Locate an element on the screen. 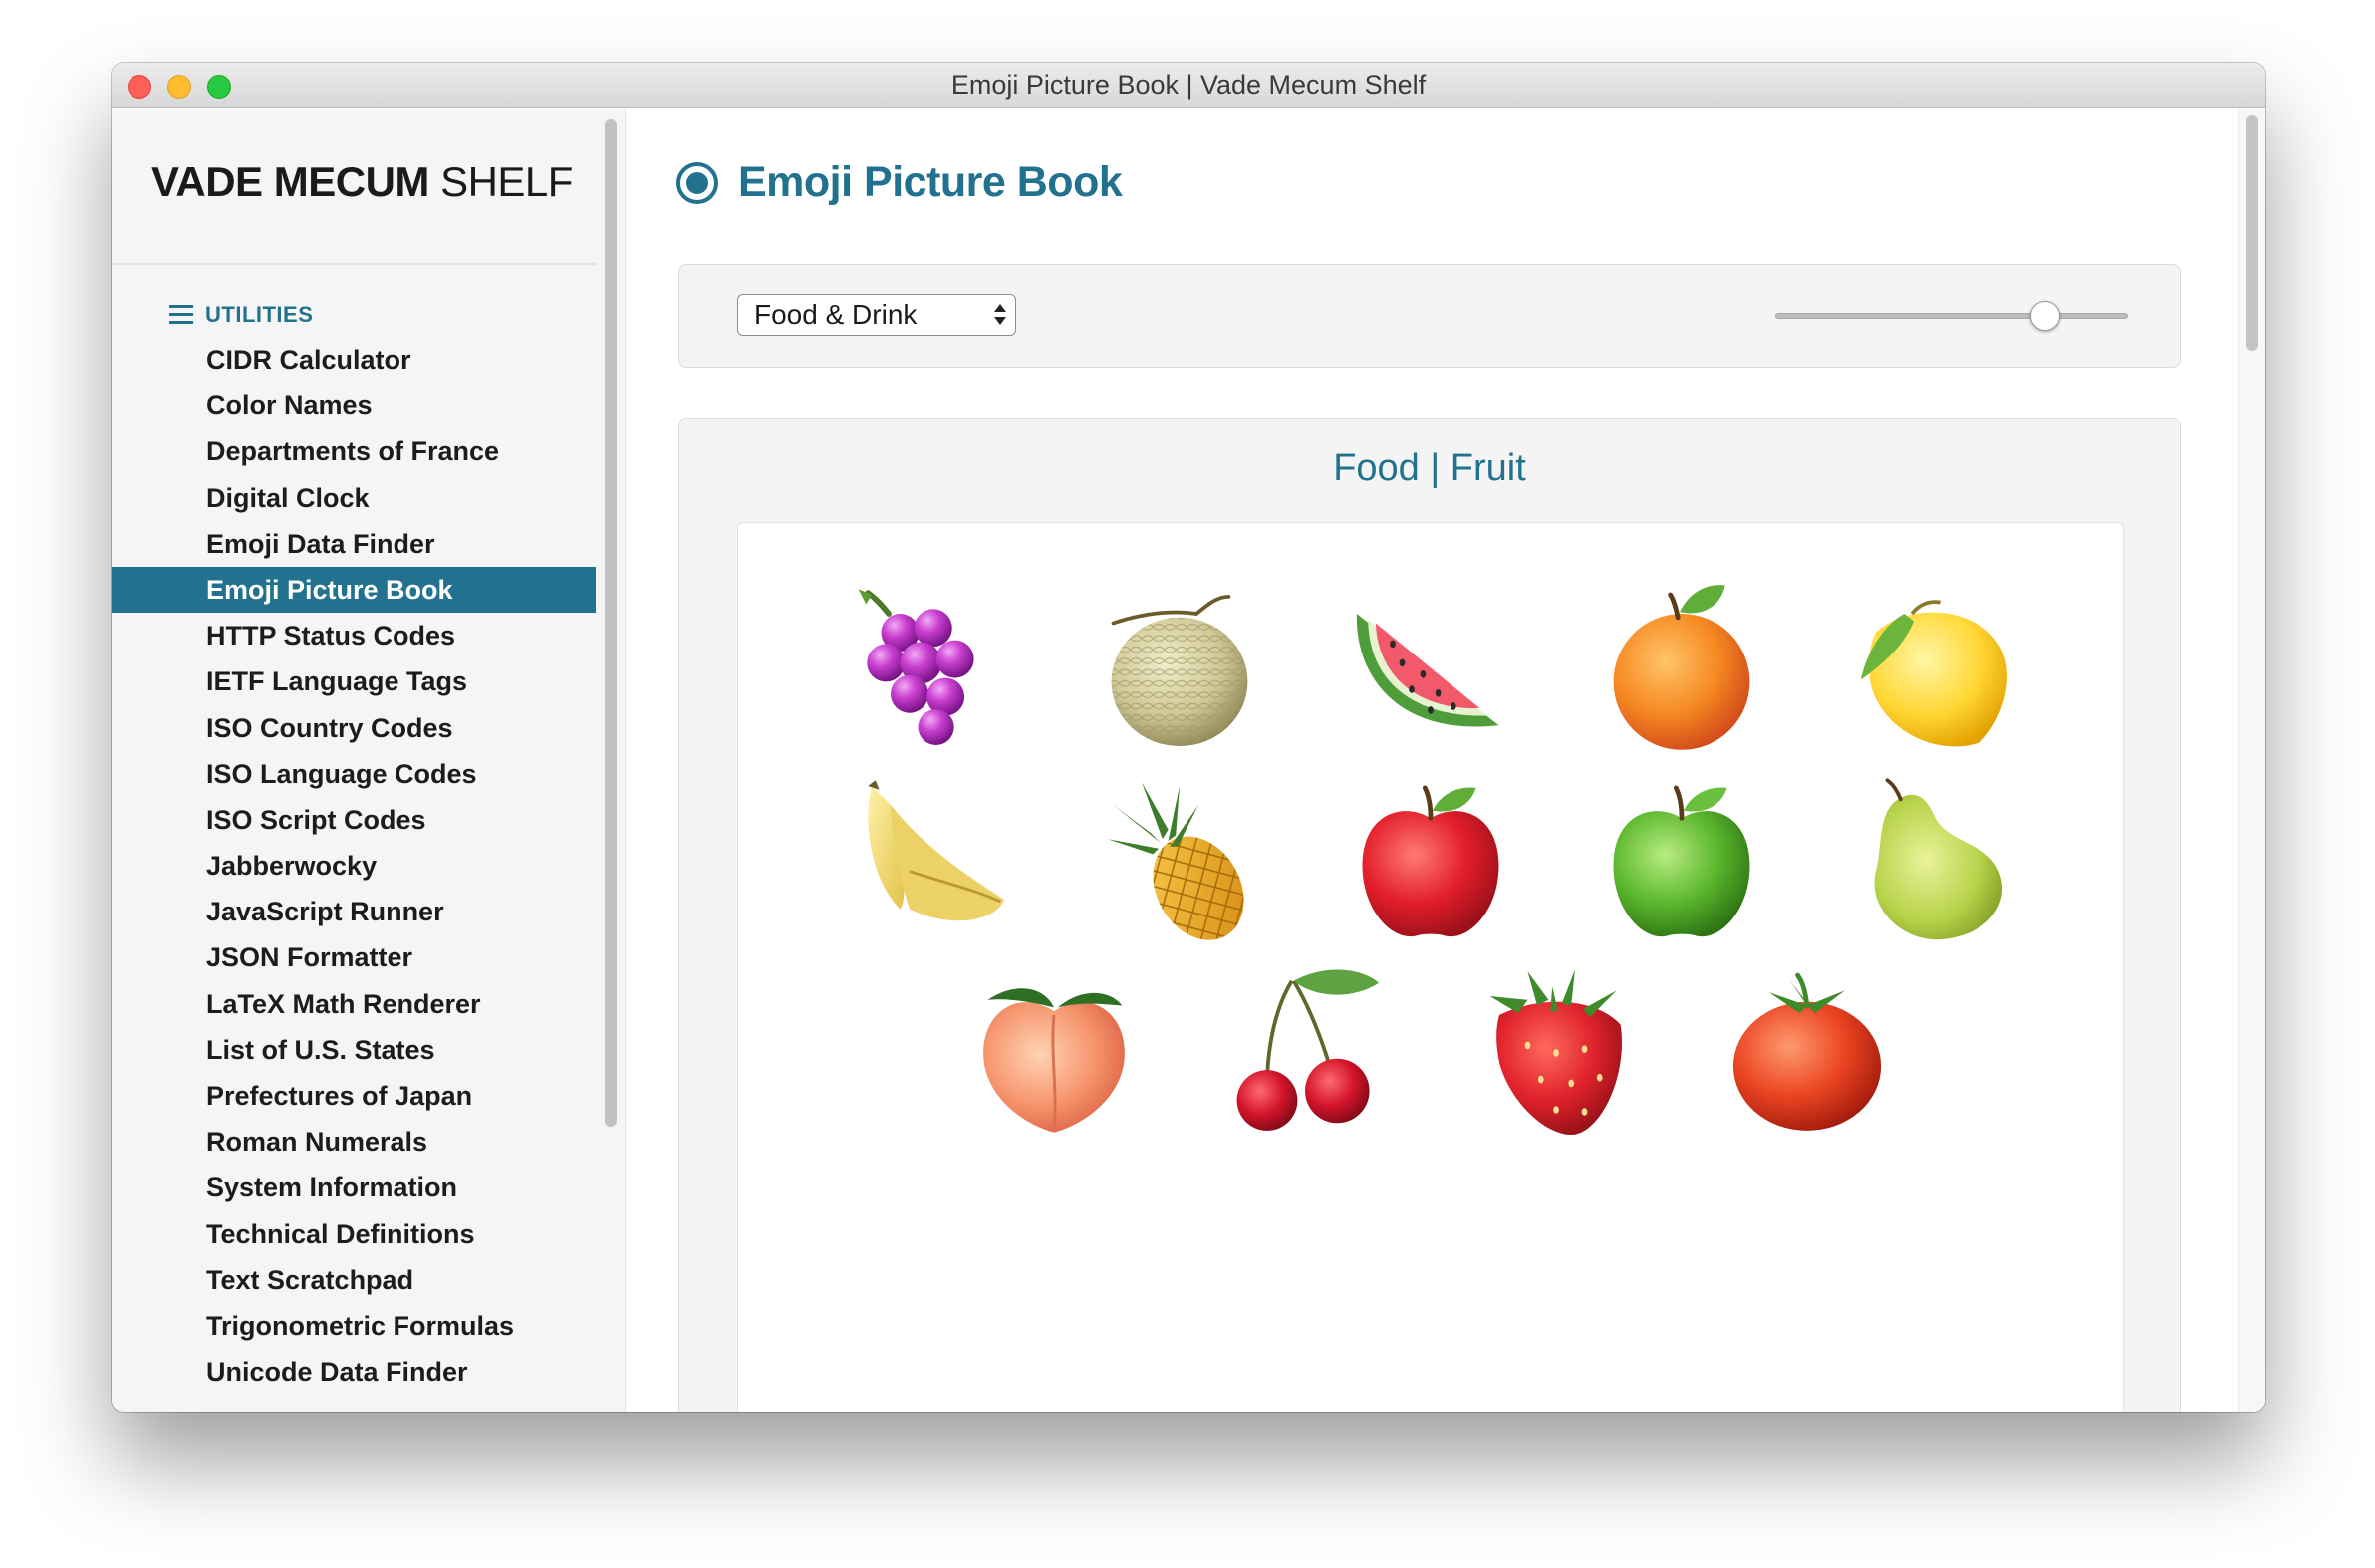 Image resolution: width=2375 pixels, height=1568 pixels. green-apple-emoji is located at coordinates (1681, 861).